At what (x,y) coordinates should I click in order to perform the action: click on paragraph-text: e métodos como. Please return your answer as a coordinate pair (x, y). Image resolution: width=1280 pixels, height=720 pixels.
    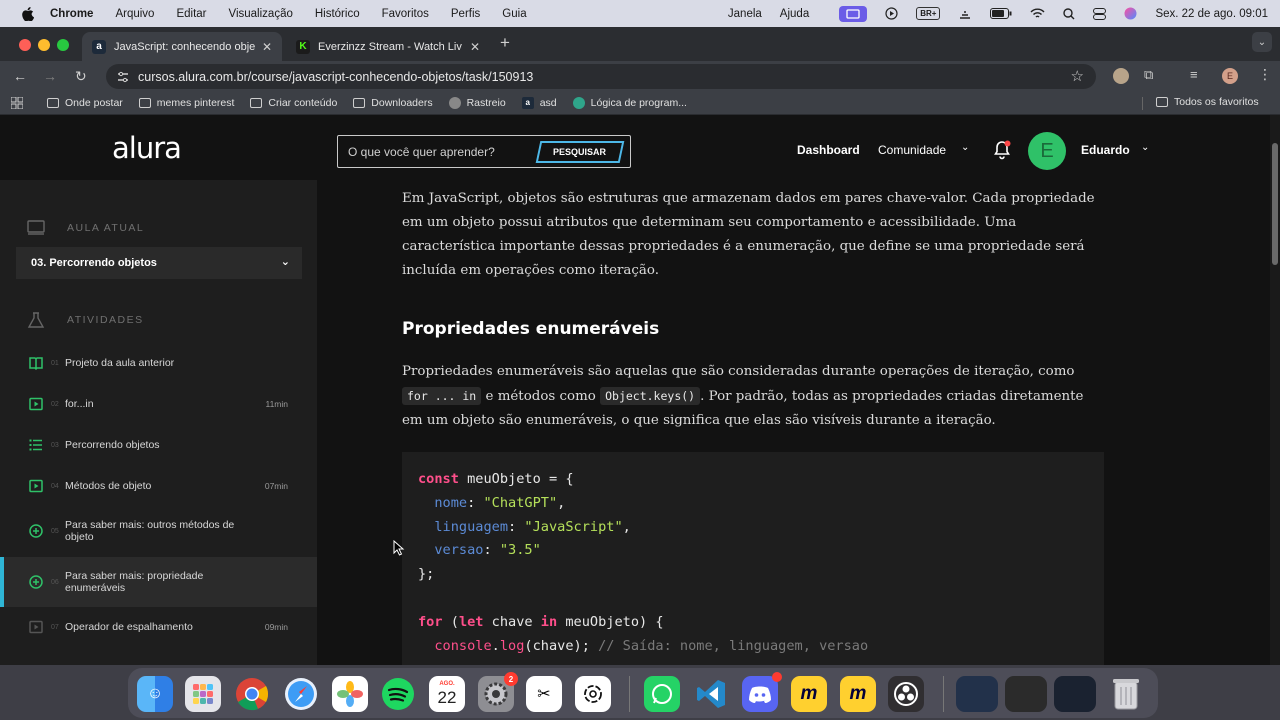
    Looking at the image, I should click on (541, 396).